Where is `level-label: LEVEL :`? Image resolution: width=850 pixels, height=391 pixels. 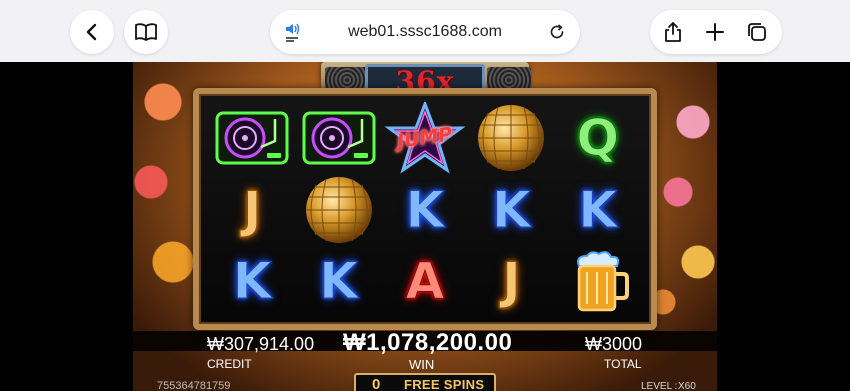 level-label: LEVEL : is located at coordinates (659, 386).